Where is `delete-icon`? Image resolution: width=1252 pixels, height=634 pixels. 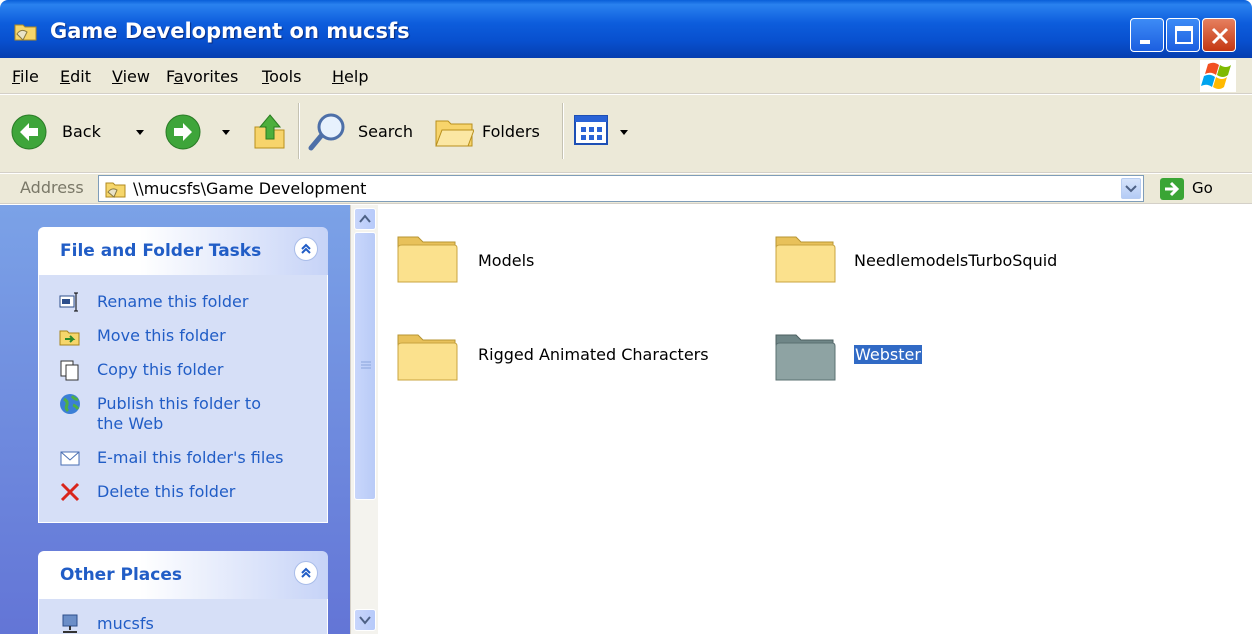
delete-icon is located at coordinates (70, 492).